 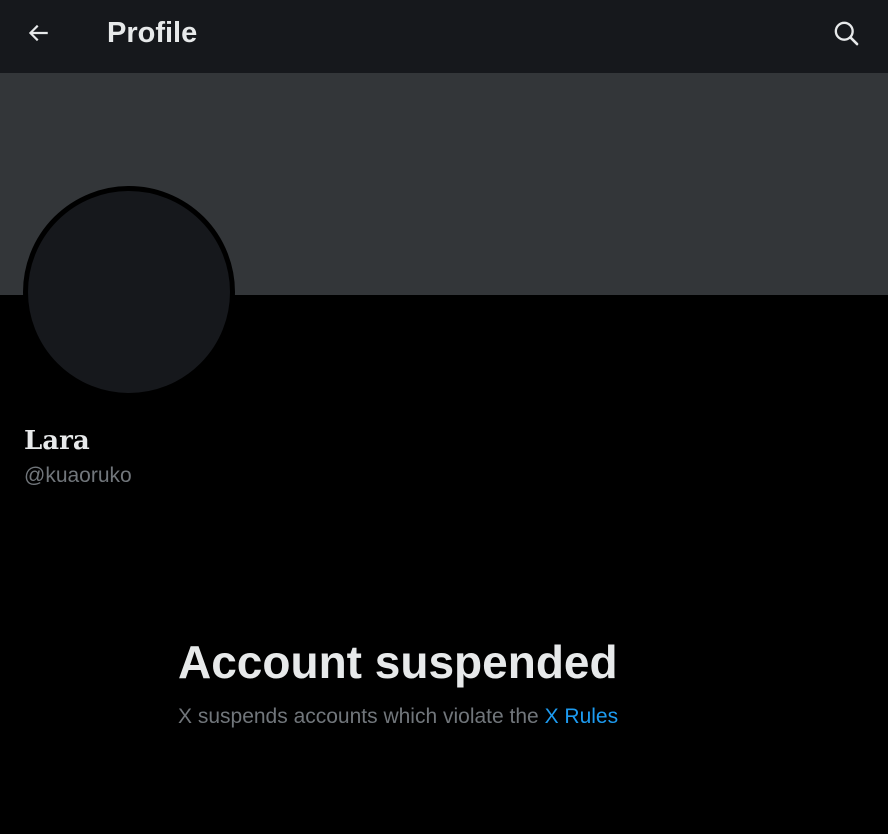 What do you see at coordinates (152, 33) in the screenshot?
I see `page-title: Profile` at bounding box center [152, 33].